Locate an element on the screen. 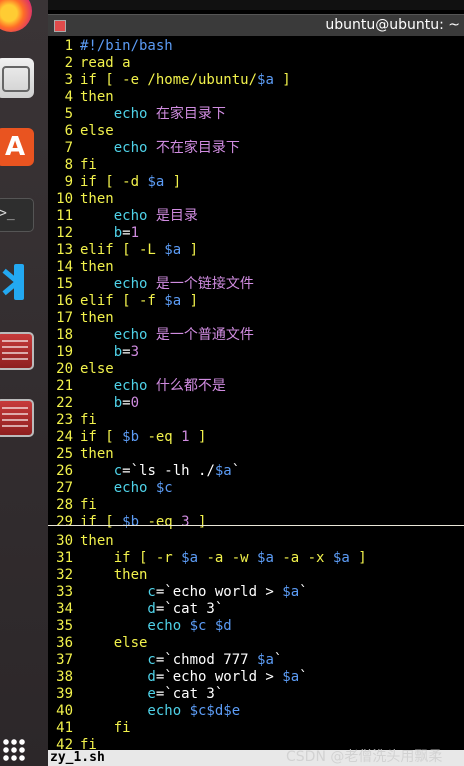 The width and height of the screenshot is (464, 766). code-line: 33 c=`echo world > $a` is located at coordinates (177, 592).